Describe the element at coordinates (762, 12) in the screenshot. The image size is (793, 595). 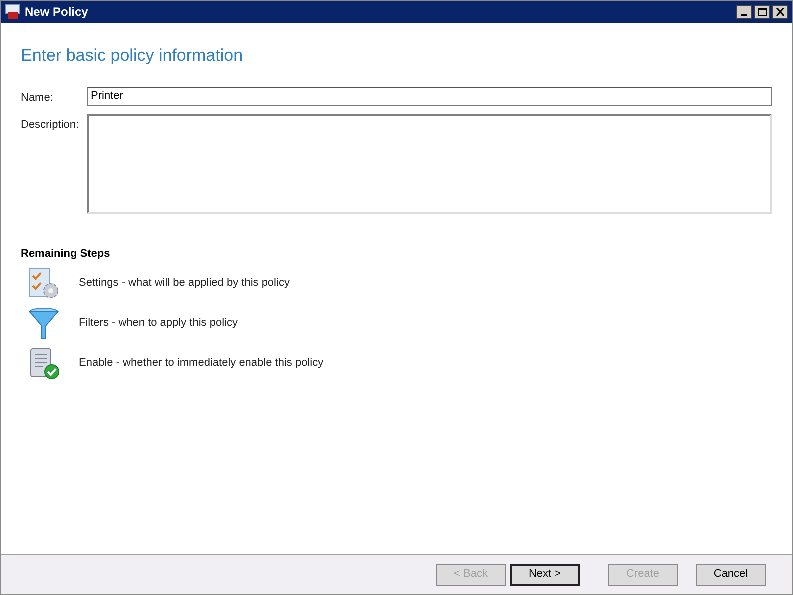
I see `maximize-button` at that location.